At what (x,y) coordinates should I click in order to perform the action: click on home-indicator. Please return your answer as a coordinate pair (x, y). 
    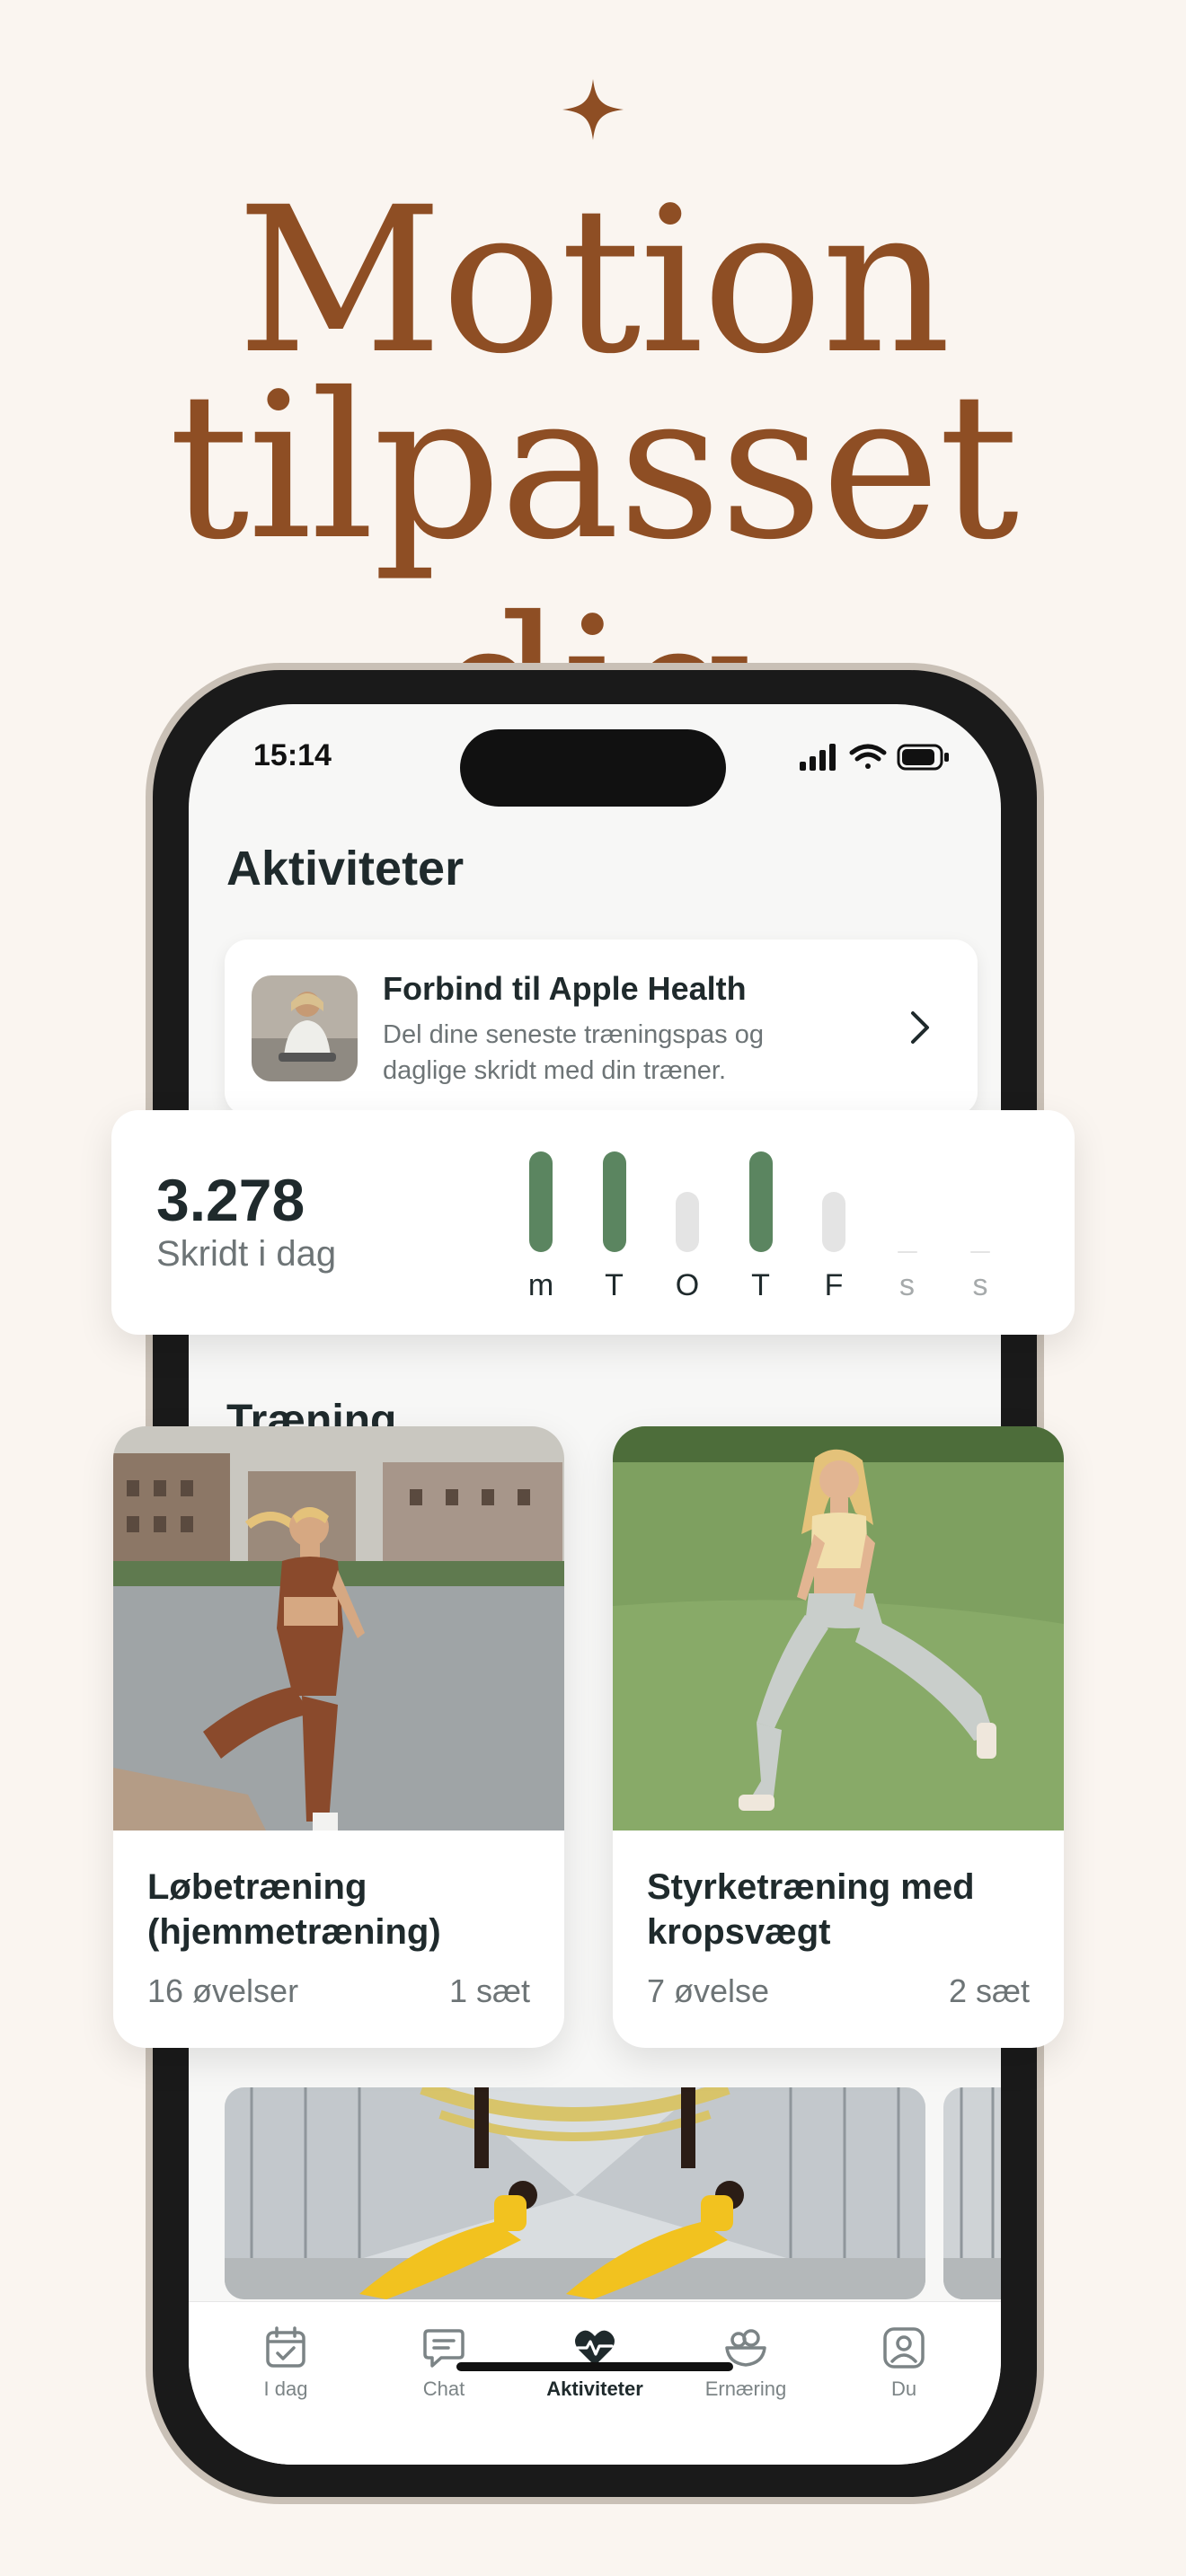
    Looking at the image, I should click on (594, 2366).